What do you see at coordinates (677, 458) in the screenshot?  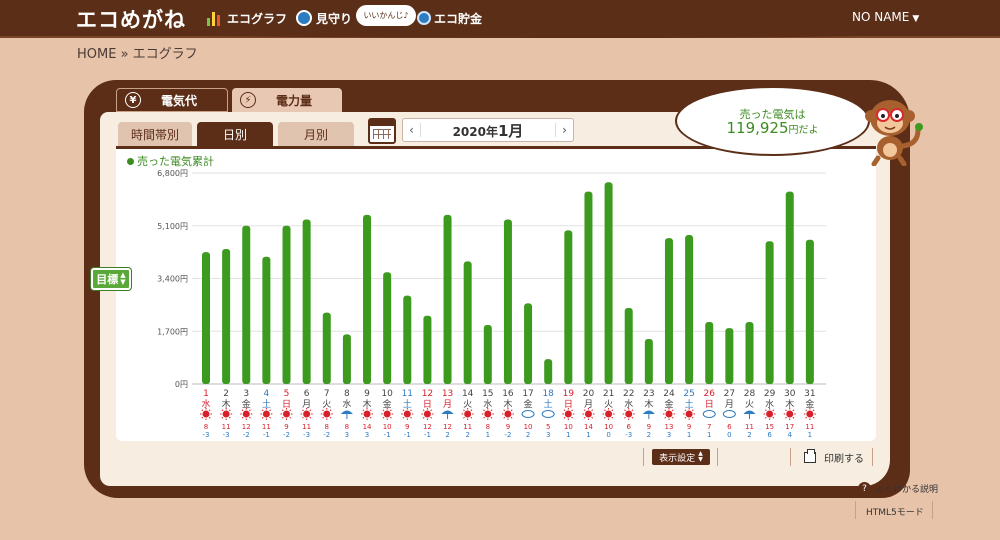 I see `display-settings-label: 表示設定` at bounding box center [677, 458].